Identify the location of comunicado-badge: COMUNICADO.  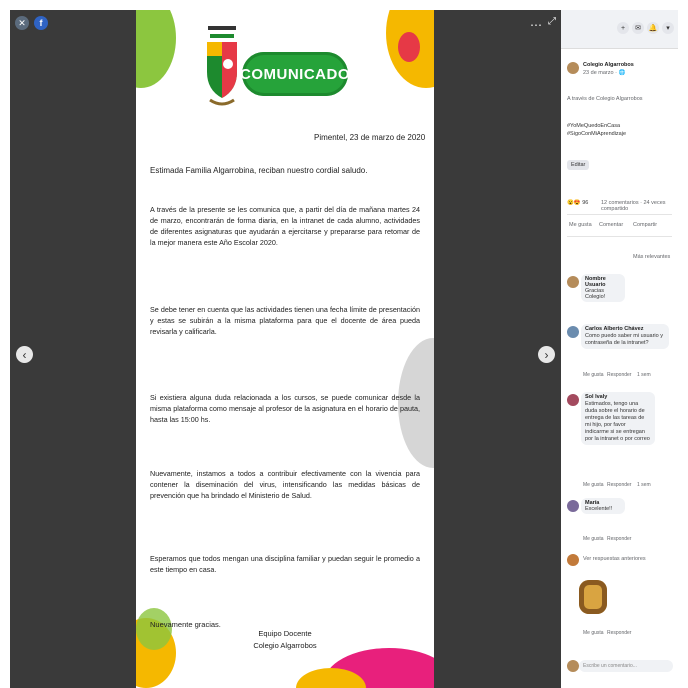
(295, 74).